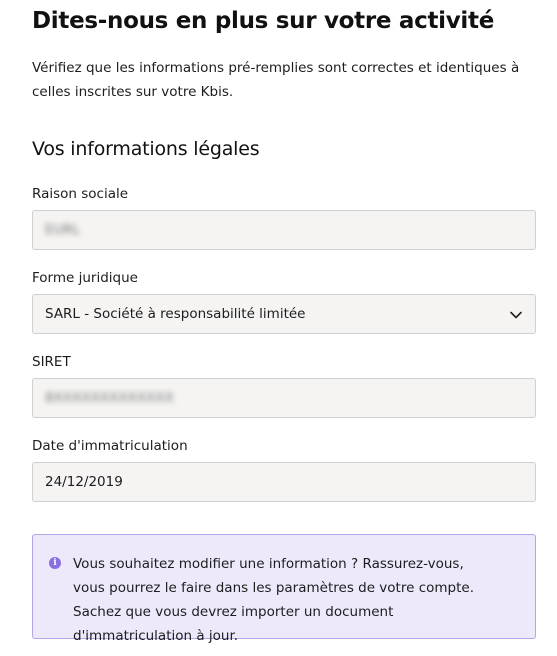 This screenshot has width=557, height=656. I want to click on date-immatriculation-value: 24/12/2019, so click(84, 482).